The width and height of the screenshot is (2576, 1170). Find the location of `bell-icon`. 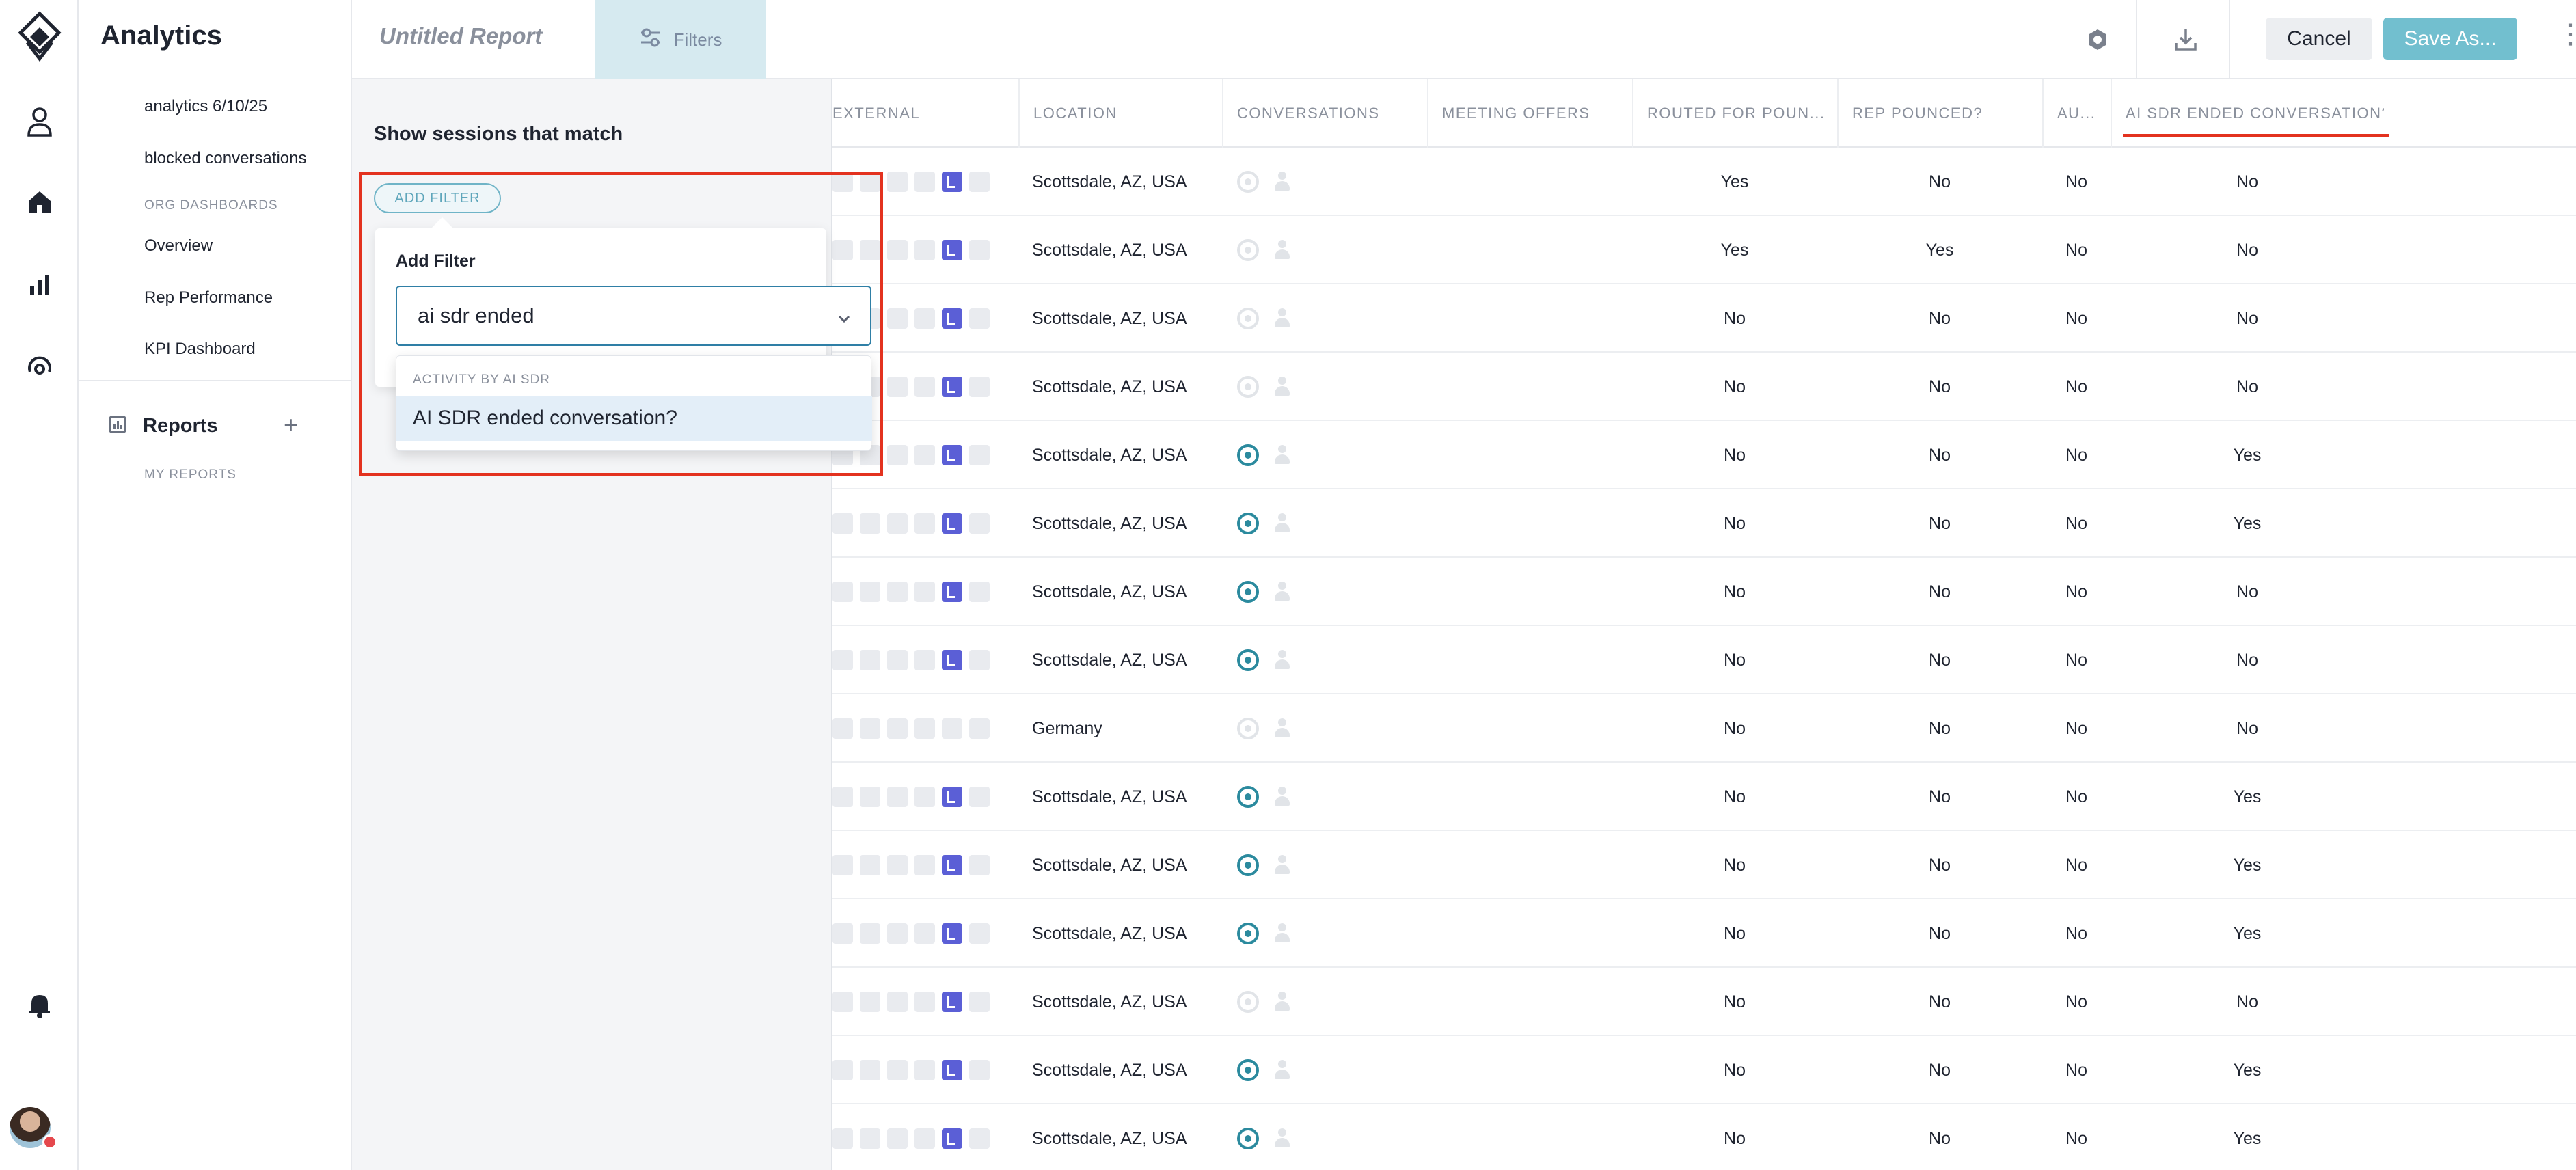

bell-icon is located at coordinates (39, 1004).